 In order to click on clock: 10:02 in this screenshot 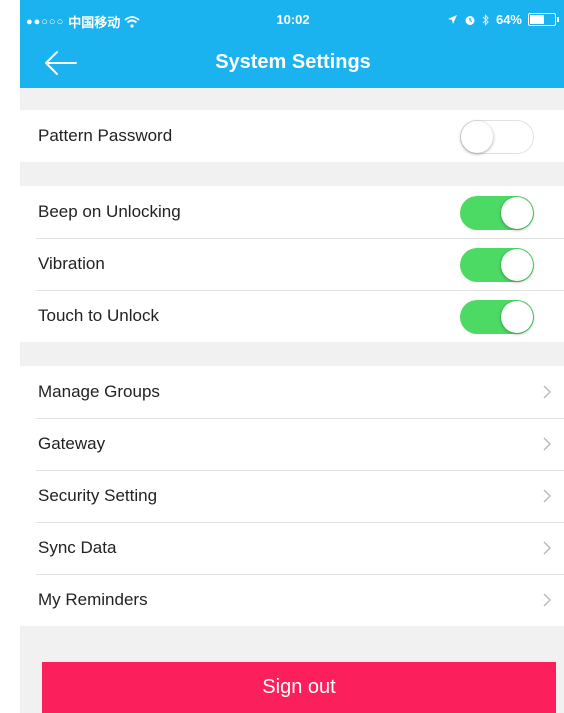, I will do `click(293, 19)`.